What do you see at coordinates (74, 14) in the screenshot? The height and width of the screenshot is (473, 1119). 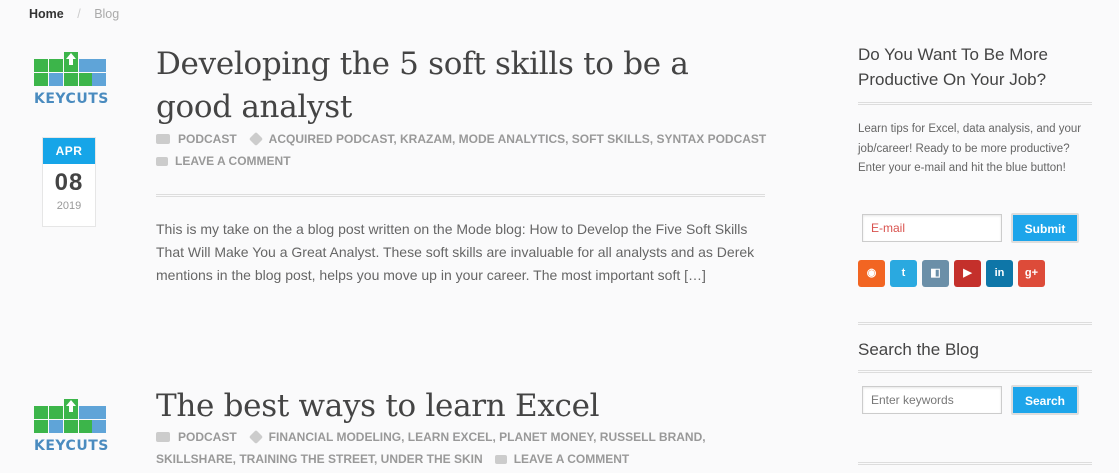 I see `breadcrumb: Home / Blog` at bounding box center [74, 14].